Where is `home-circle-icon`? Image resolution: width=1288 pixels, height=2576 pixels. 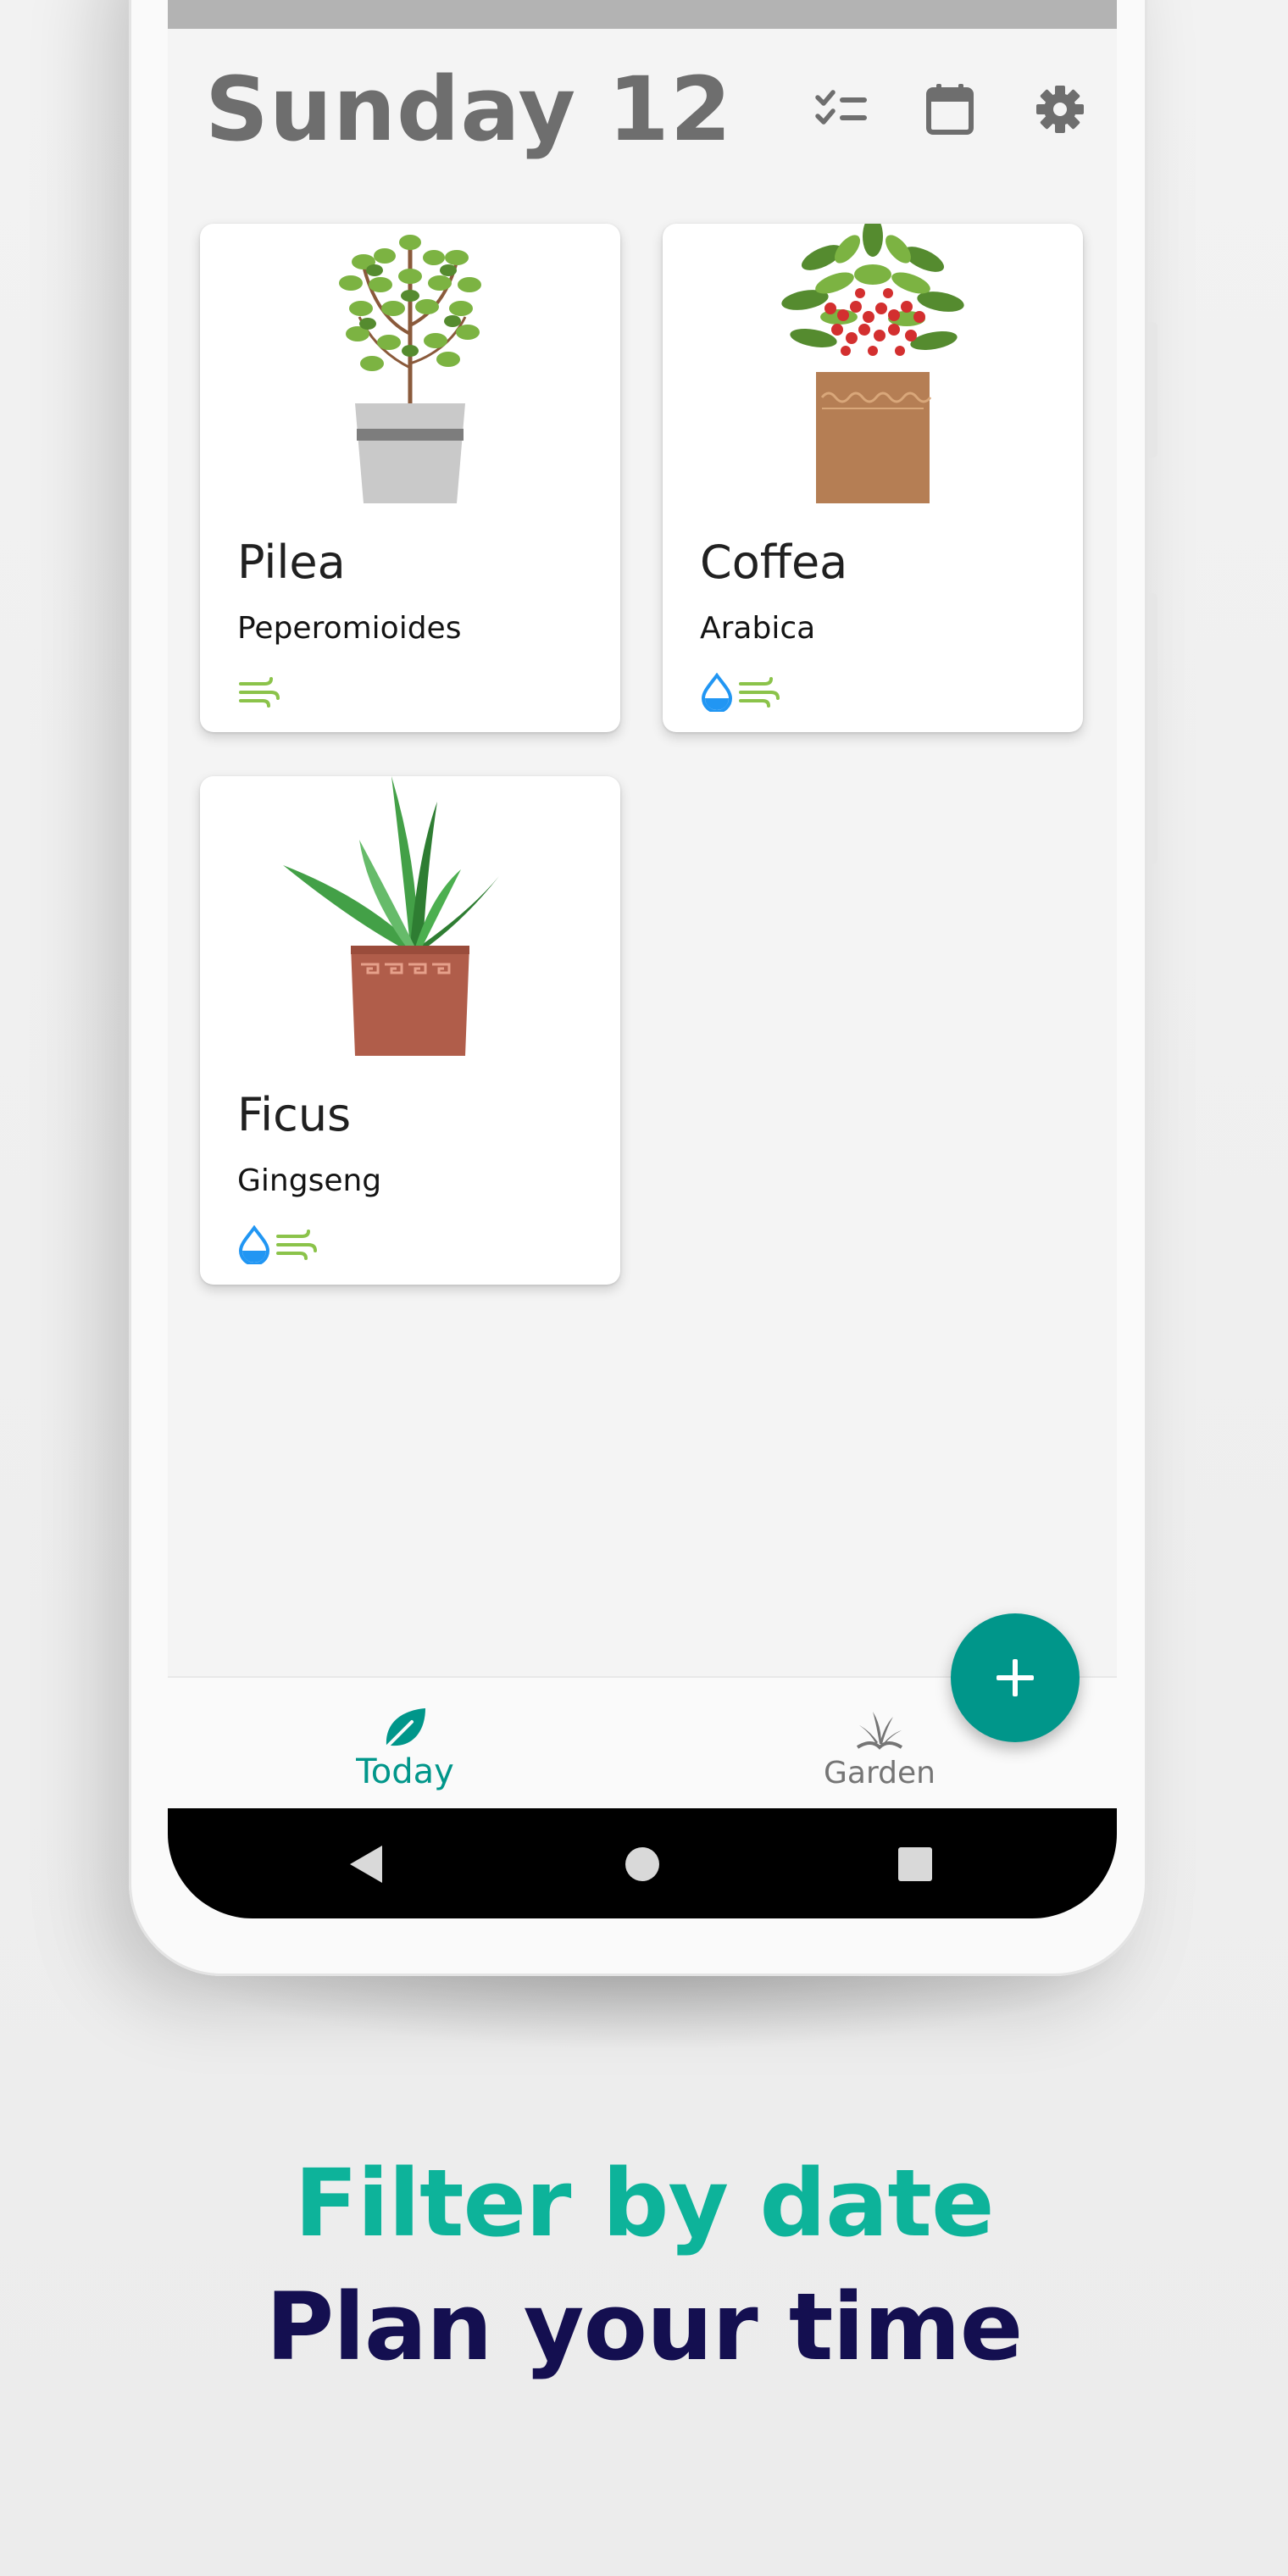 home-circle-icon is located at coordinates (642, 1864).